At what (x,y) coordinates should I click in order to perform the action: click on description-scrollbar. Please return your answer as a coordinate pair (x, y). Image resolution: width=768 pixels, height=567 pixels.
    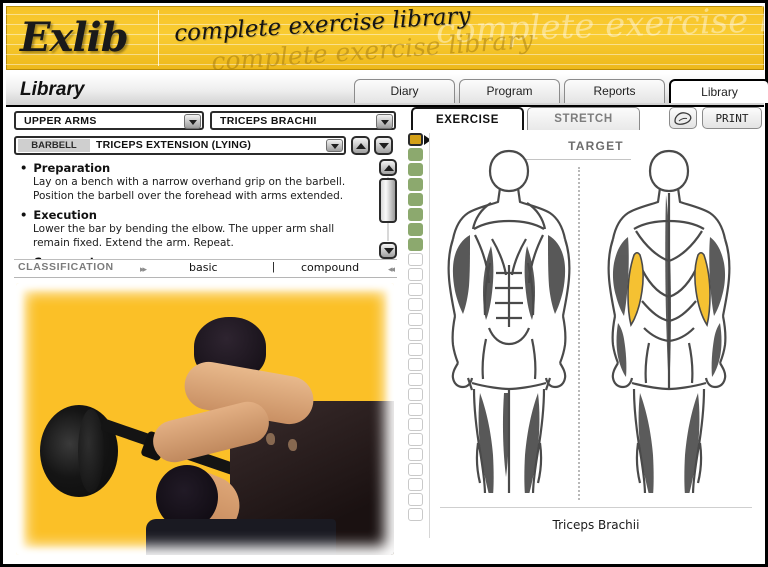
    Looking at the image, I should click on (388, 209).